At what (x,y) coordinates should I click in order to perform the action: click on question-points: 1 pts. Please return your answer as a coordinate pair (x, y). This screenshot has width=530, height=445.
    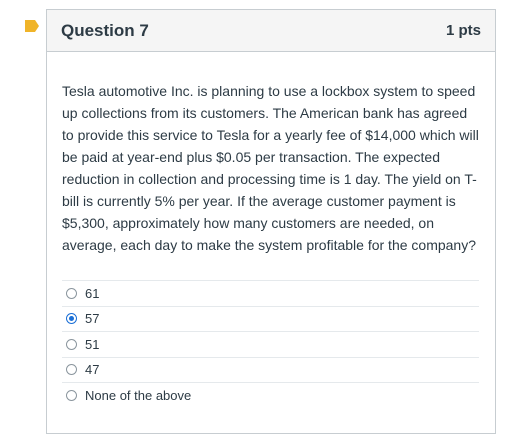
    Looking at the image, I should click on (463, 30).